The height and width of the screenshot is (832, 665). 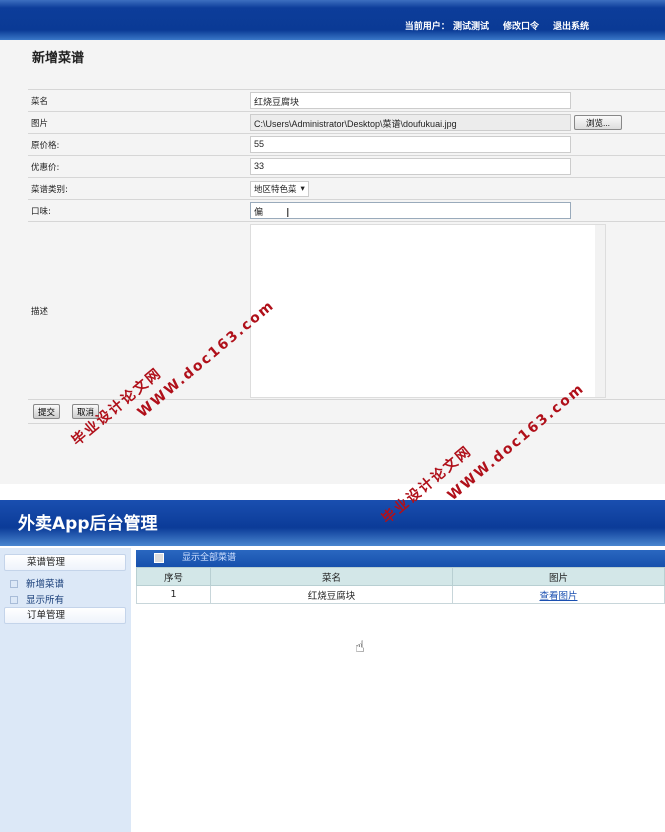 What do you see at coordinates (332, 20) in the screenshot?
I see `top-header: 当前用户： 测试测试 修改口令 退出系统` at bounding box center [332, 20].